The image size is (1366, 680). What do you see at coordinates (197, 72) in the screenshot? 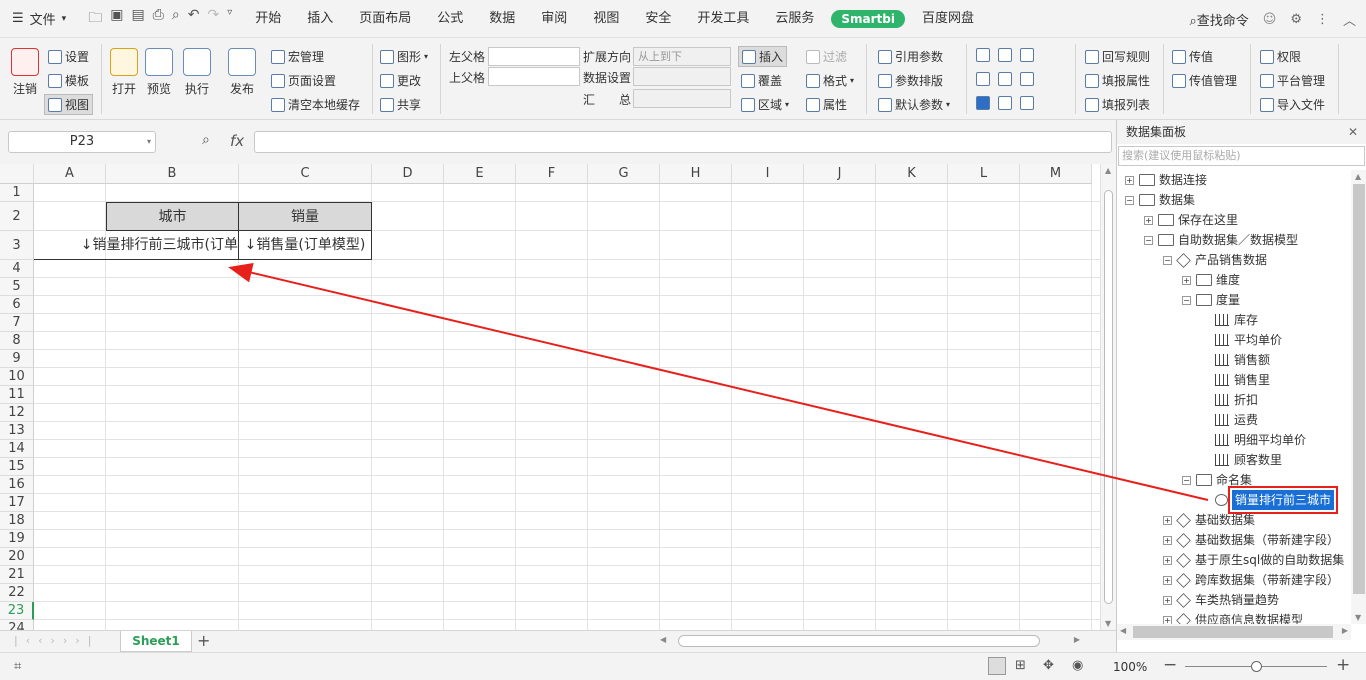
I see `execute-button: 执行` at bounding box center [197, 72].